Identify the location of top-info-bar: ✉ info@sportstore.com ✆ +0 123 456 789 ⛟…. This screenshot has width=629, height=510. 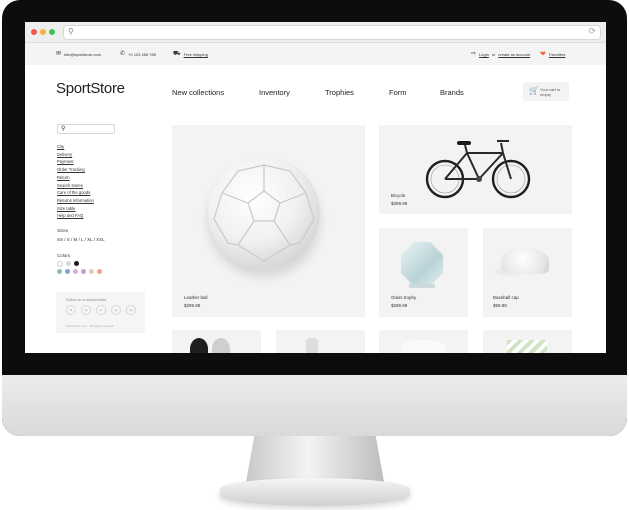
(315, 54).